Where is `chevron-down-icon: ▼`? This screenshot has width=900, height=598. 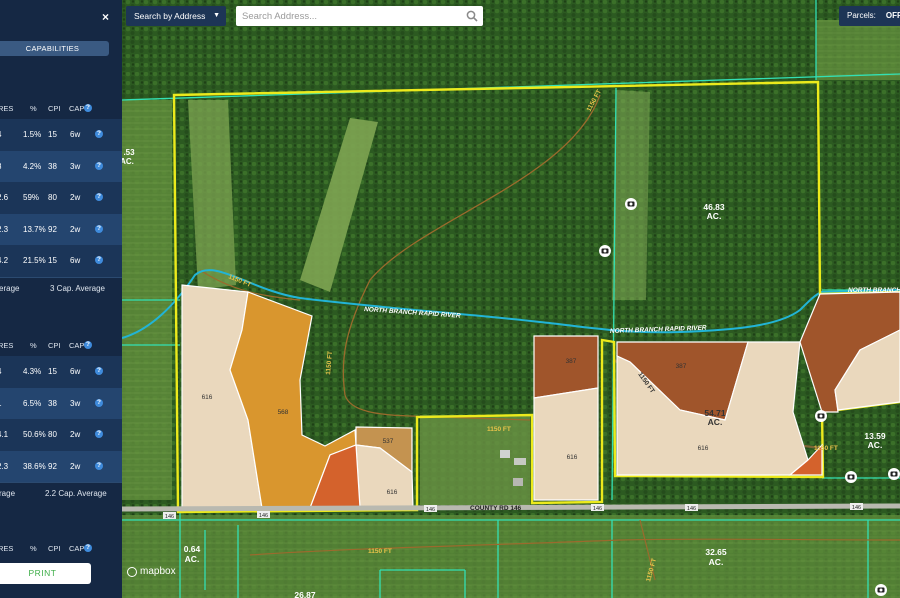
chevron-down-icon: ▼ is located at coordinates (216, 15).